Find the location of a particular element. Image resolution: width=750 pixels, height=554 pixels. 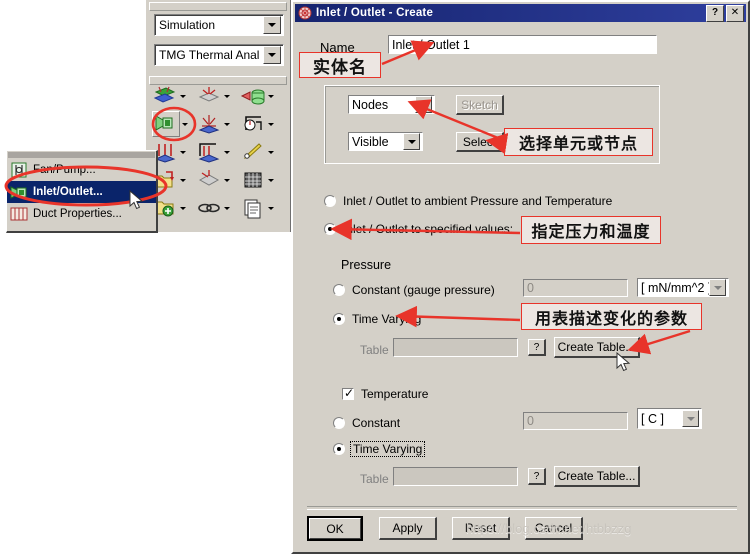

radio-temperature-constant: Constant is located at coordinates (366, 423).